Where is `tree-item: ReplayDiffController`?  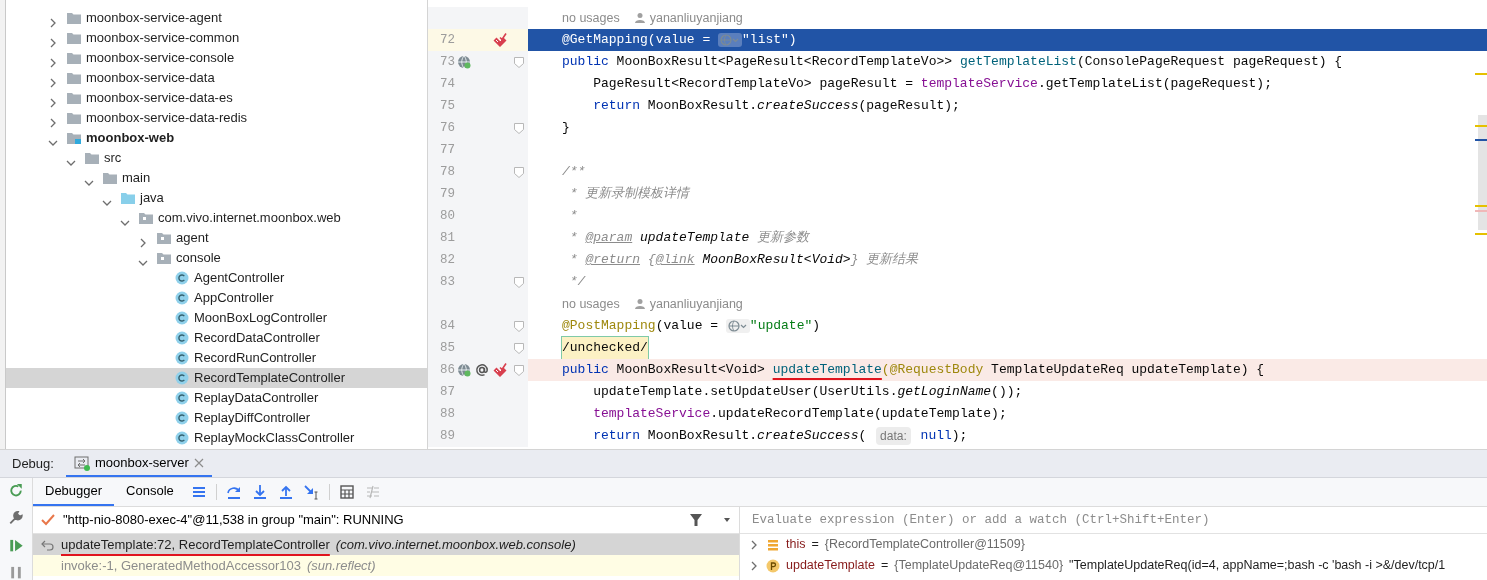 tree-item: ReplayDiffController is located at coordinates (216, 418).